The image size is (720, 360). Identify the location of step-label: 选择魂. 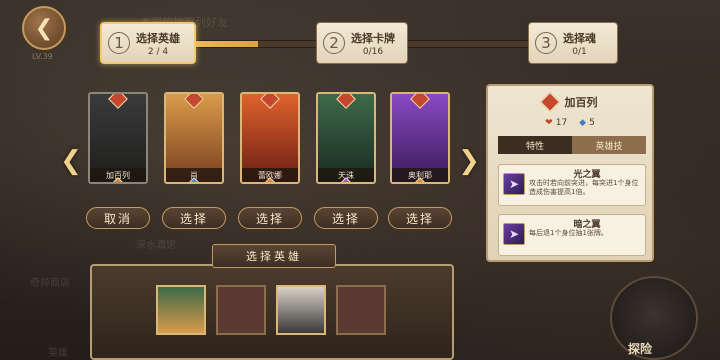
(579, 38).